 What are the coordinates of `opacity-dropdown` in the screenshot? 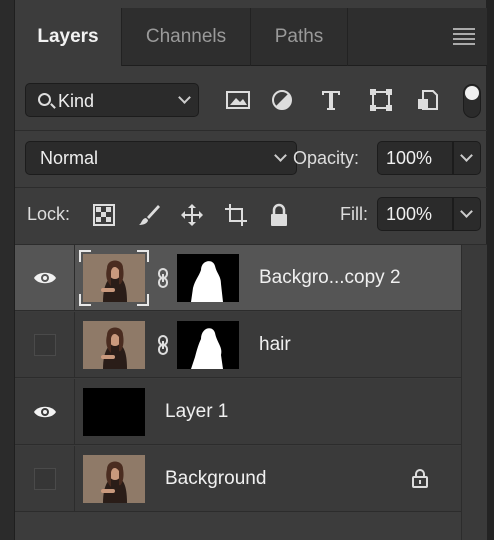 It's located at (467, 158).